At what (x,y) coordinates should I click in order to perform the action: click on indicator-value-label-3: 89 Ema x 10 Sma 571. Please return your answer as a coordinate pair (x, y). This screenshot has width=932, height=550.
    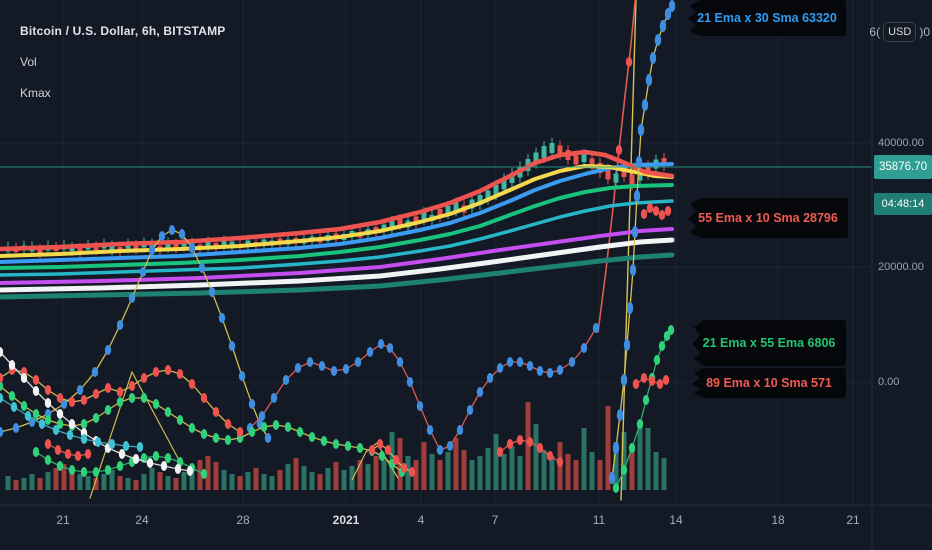
    Looking at the image, I should click on (769, 383).